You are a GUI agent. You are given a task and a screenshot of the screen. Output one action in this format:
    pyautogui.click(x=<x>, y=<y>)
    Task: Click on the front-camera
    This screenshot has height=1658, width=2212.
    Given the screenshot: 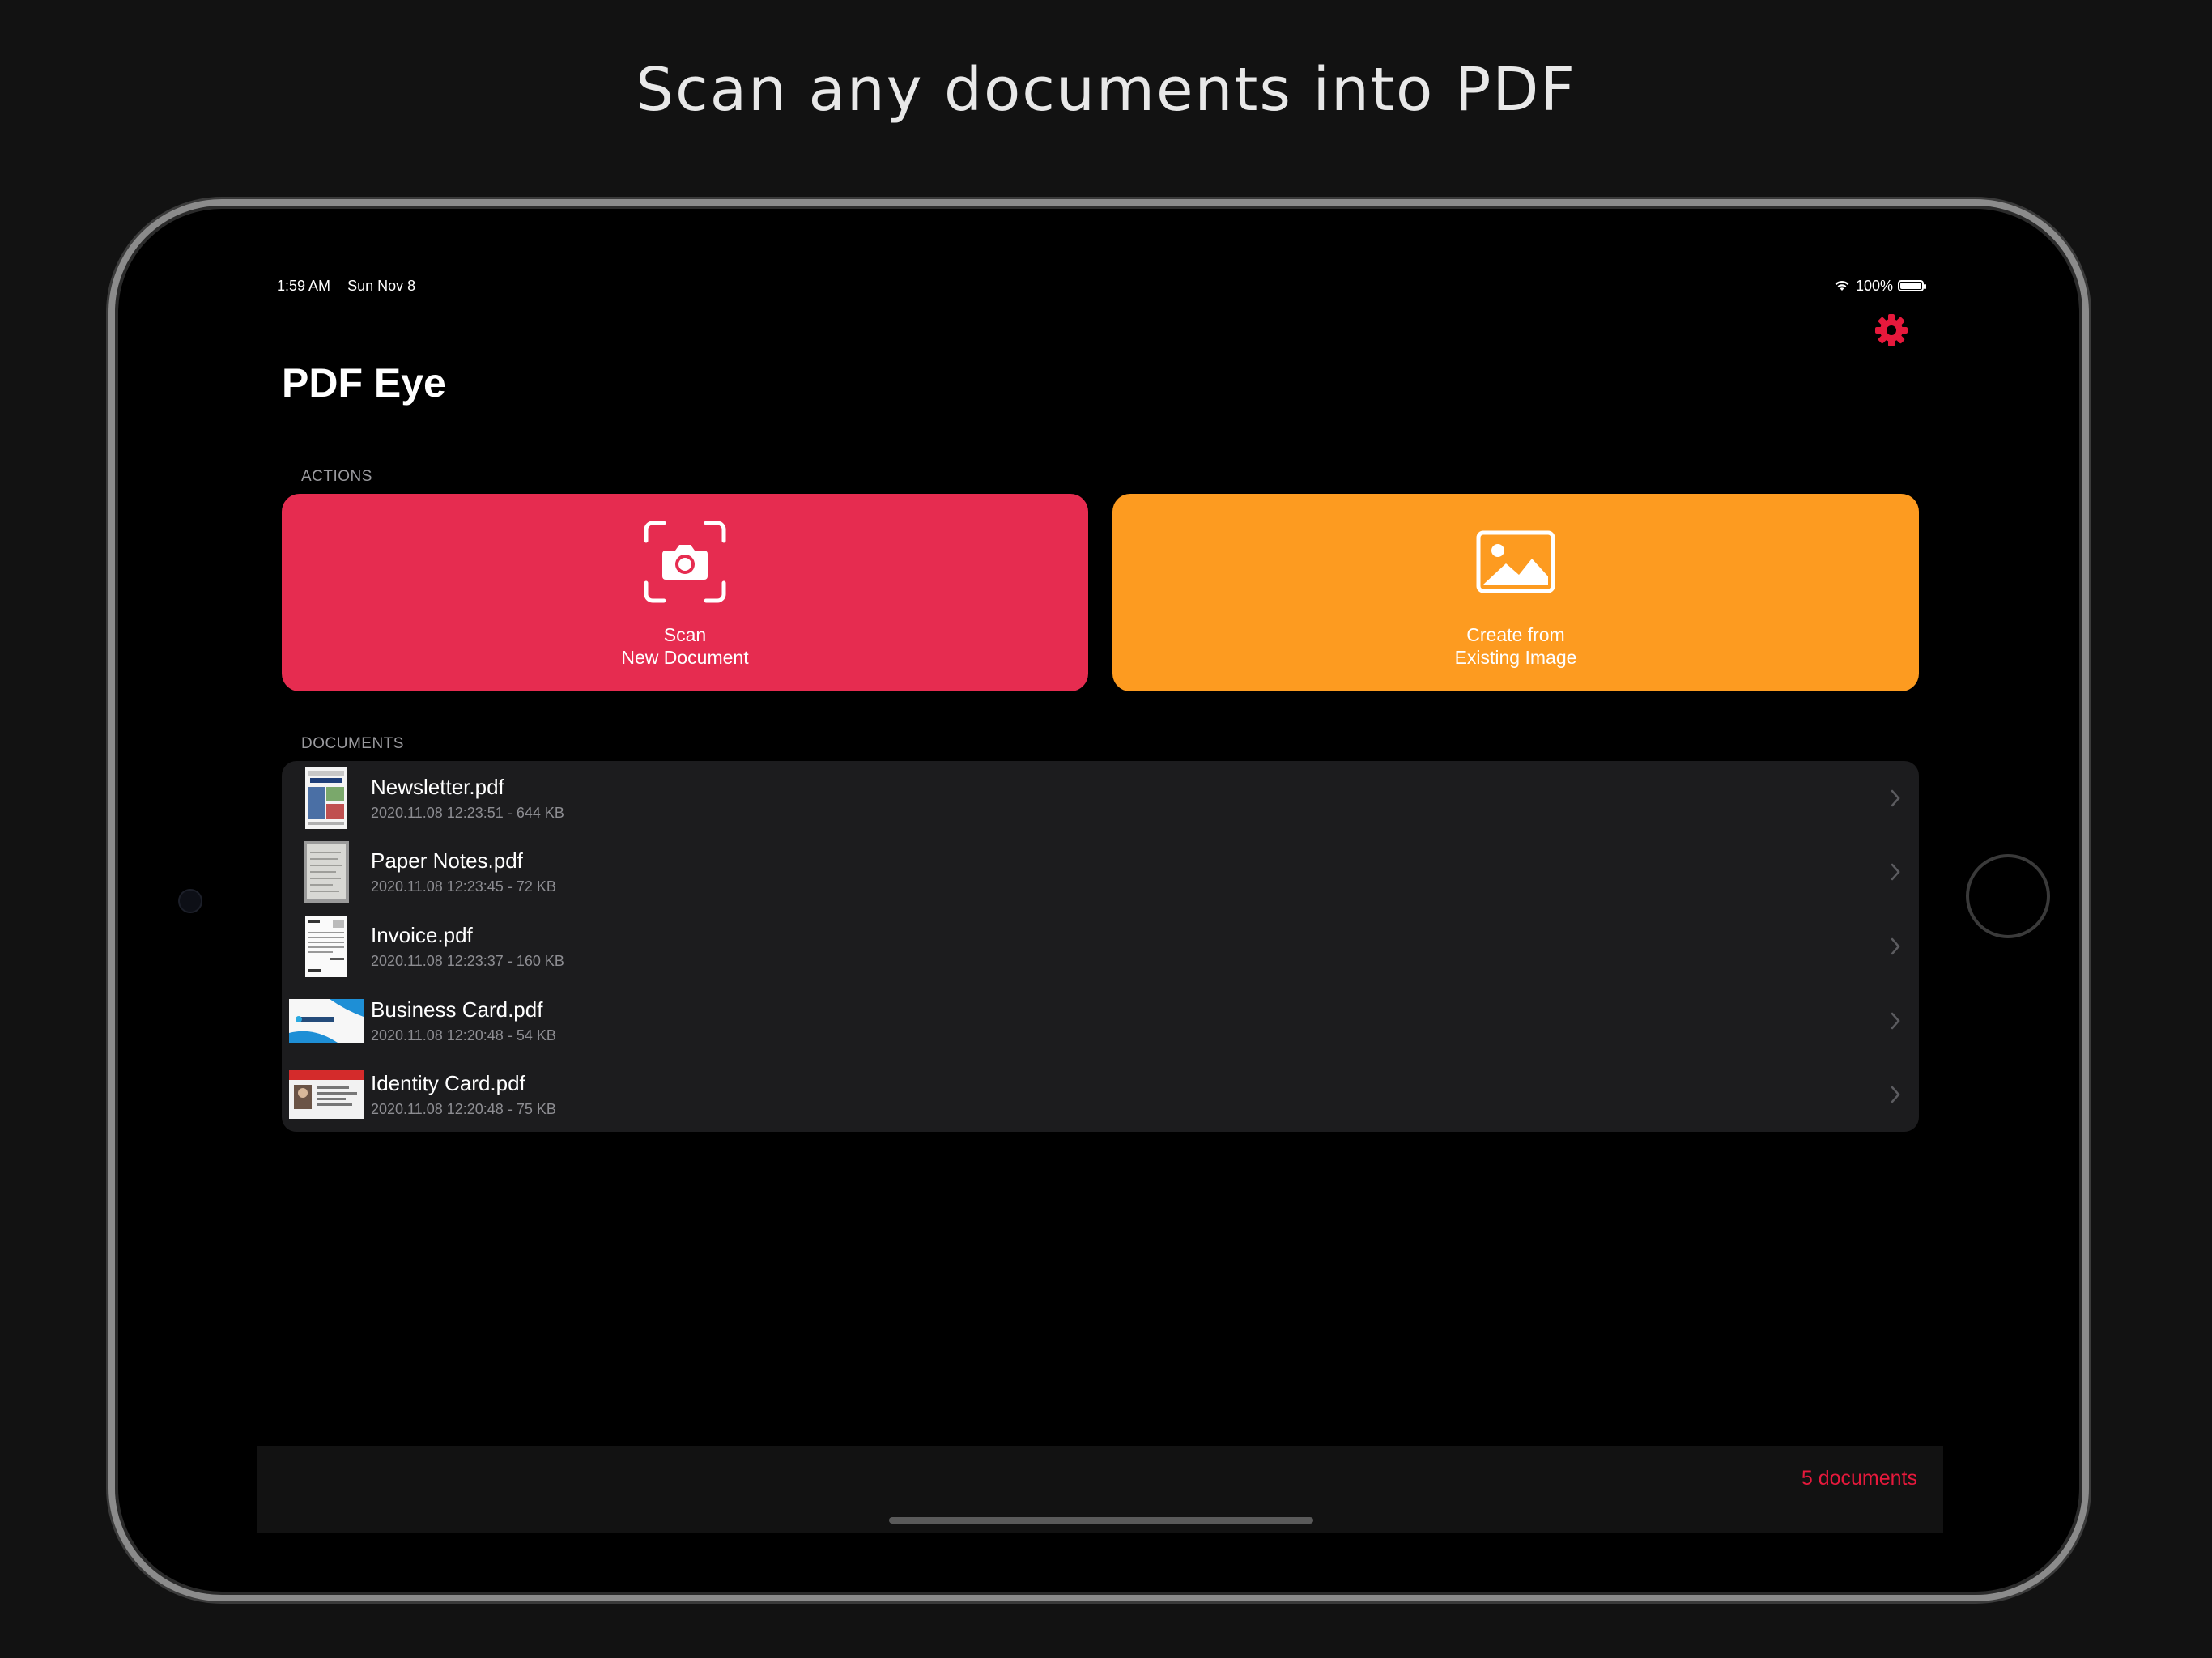 What is the action you would take?
    pyautogui.click(x=190, y=901)
    